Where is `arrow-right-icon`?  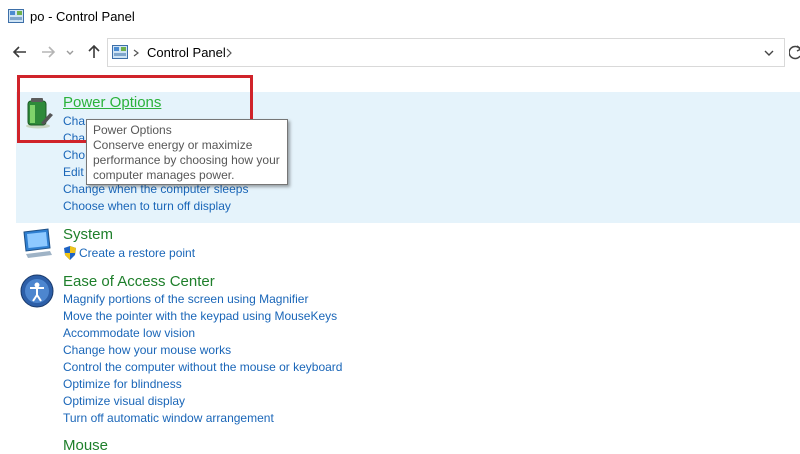
arrow-right-icon is located at coordinates (48, 52).